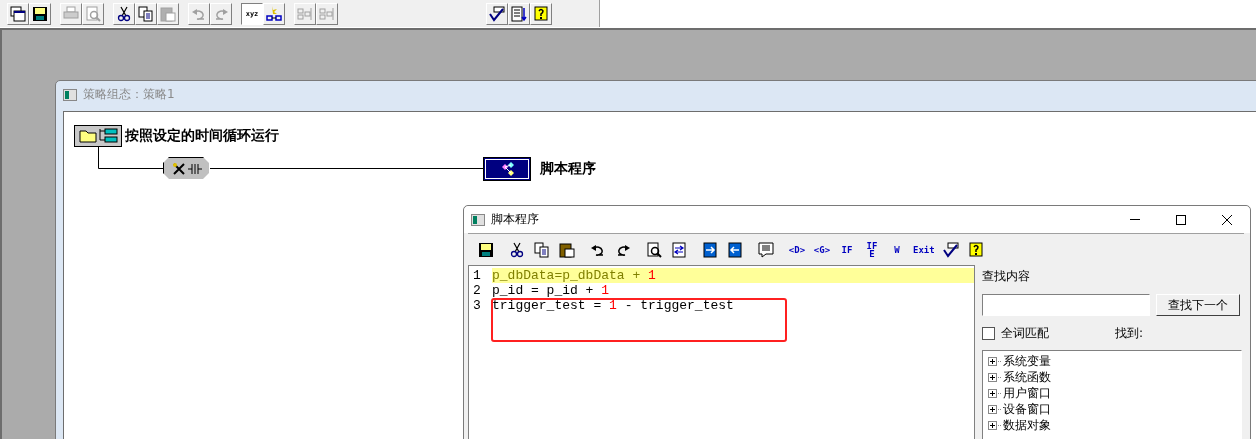  Describe the element at coordinates (822, 250) in the screenshot. I see `toolbar-button: <G>` at that location.